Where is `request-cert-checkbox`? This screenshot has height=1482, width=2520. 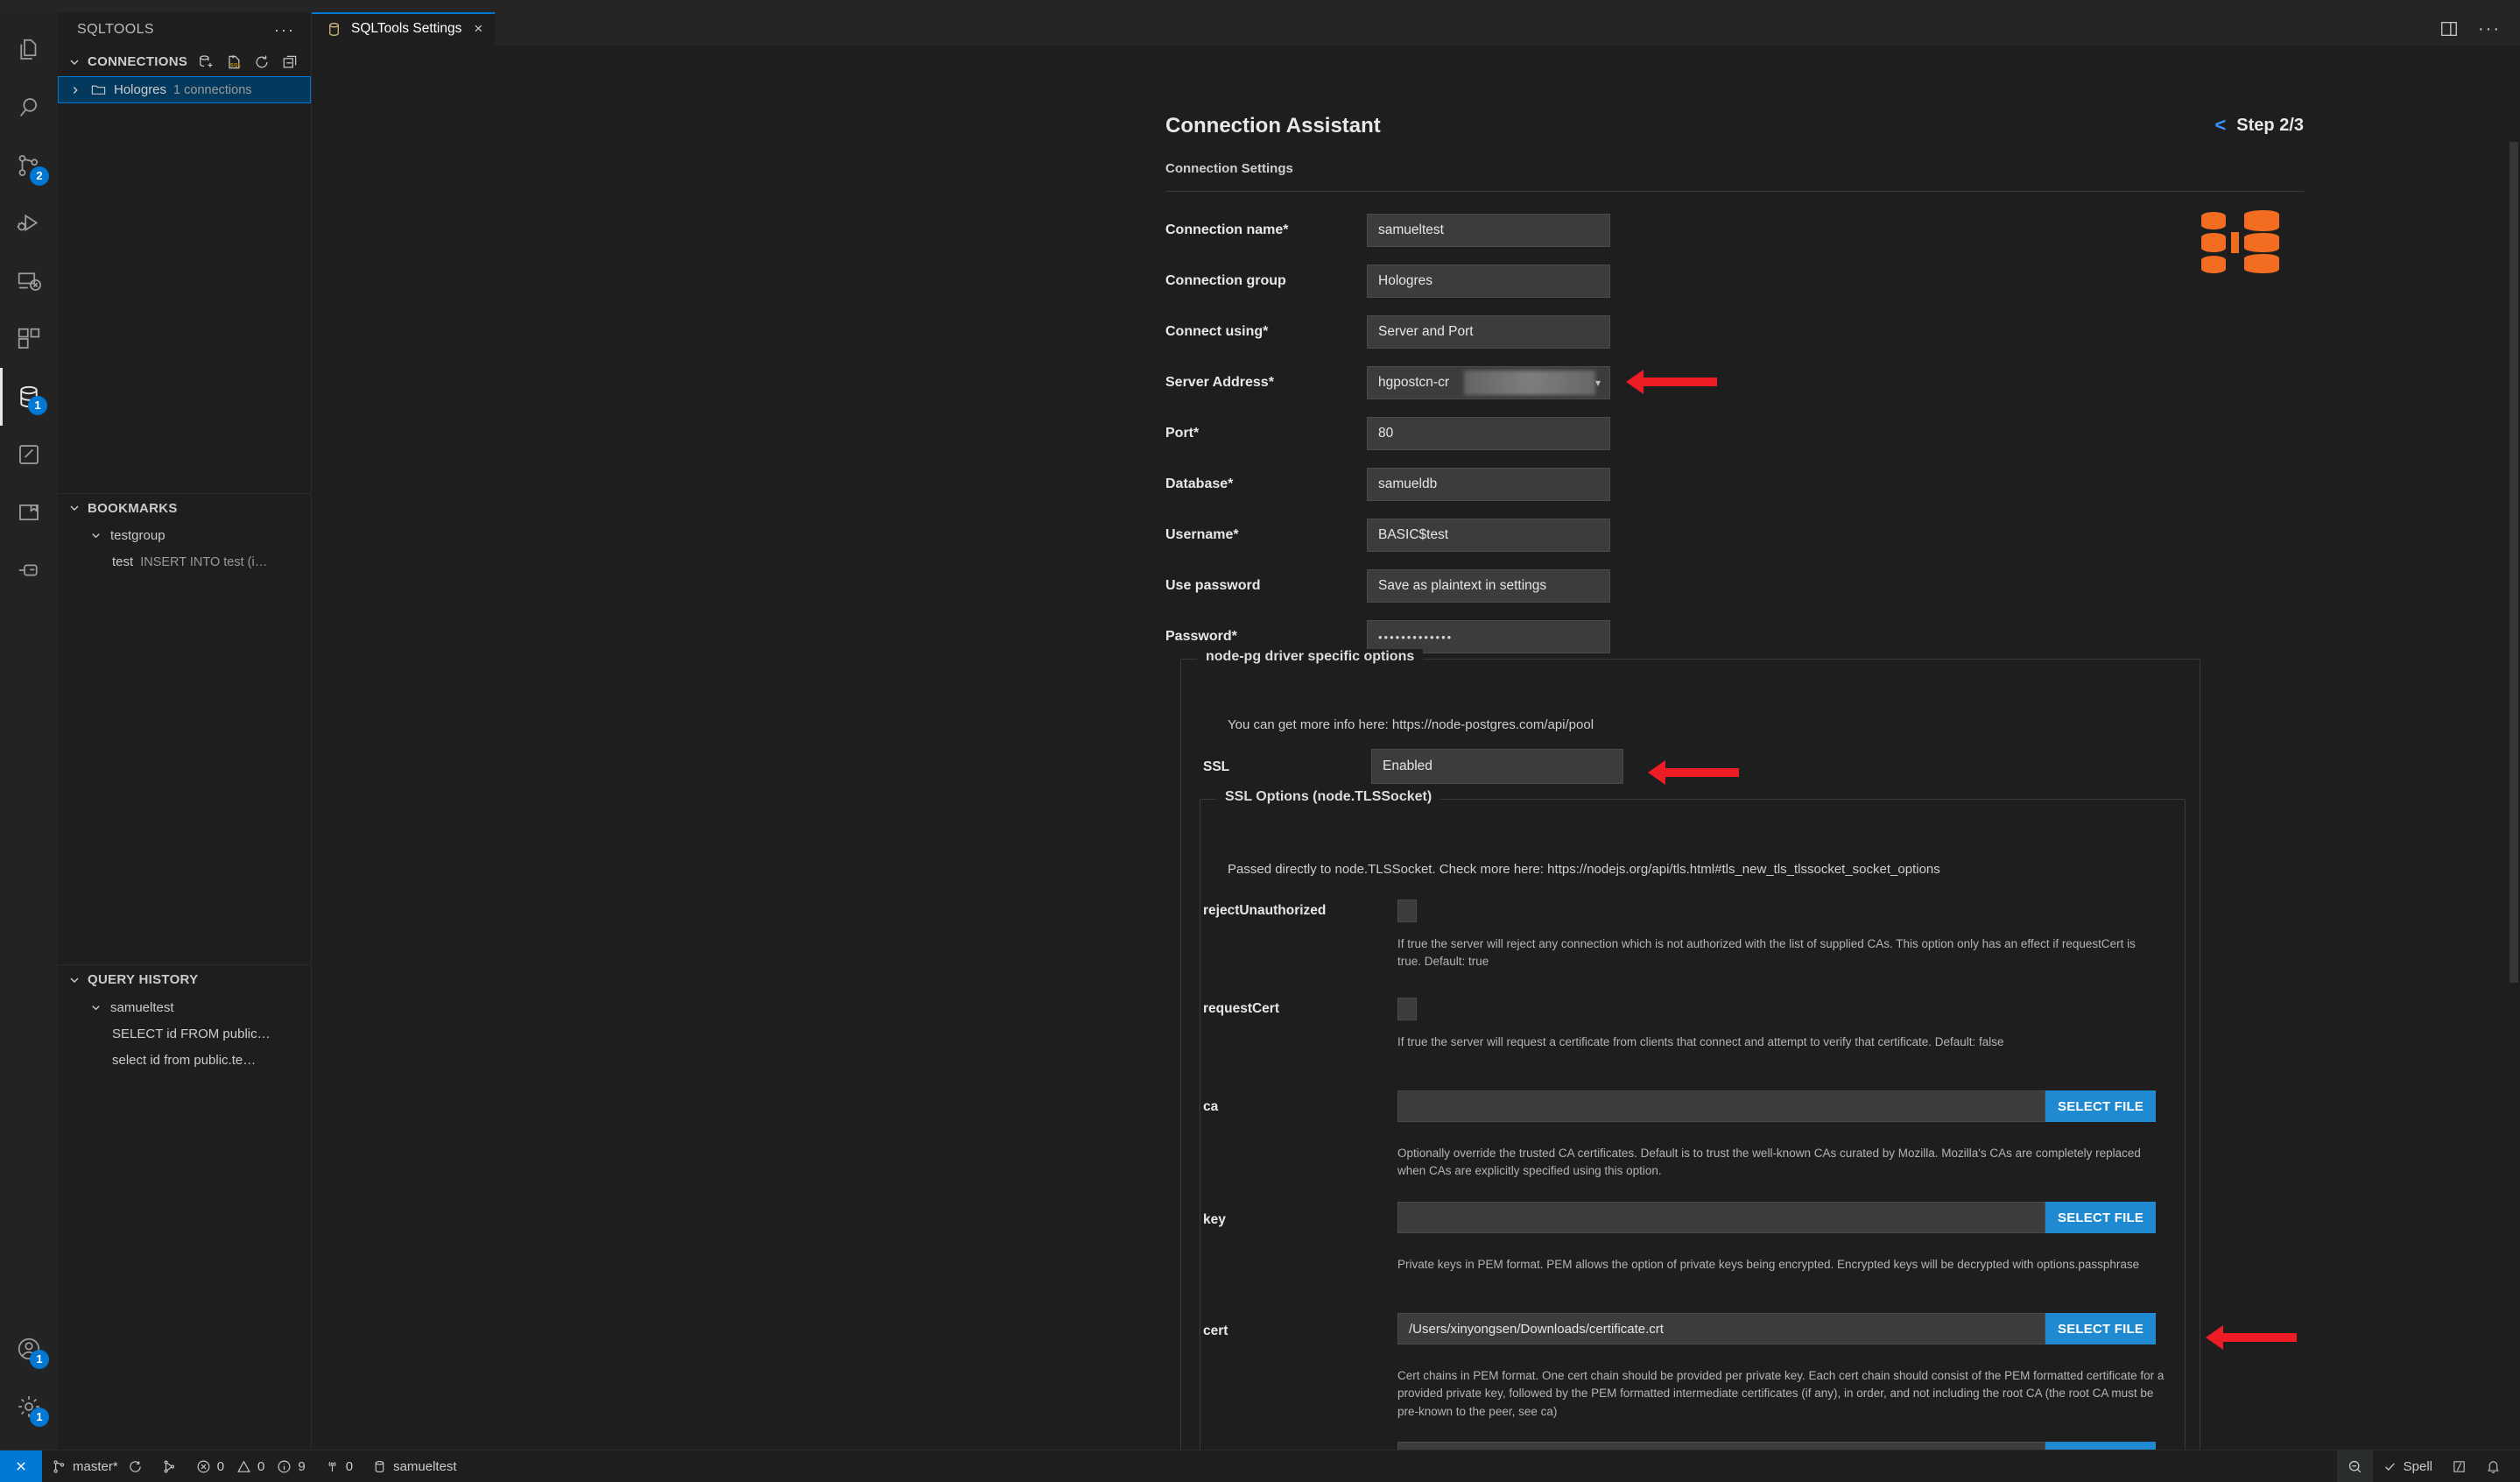 request-cert-checkbox is located at coordinates (1407, 1009).